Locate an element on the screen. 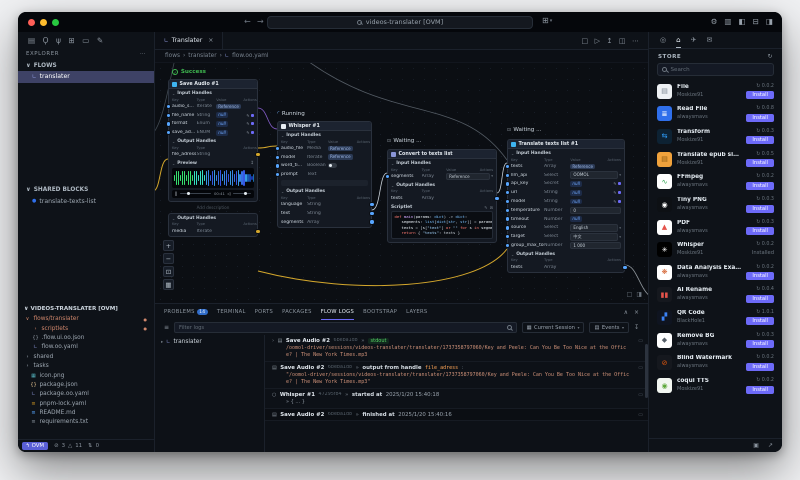 This screenshot has height=480, width=800. node-input-row: prompt Text is located at coordinates (323, 174).